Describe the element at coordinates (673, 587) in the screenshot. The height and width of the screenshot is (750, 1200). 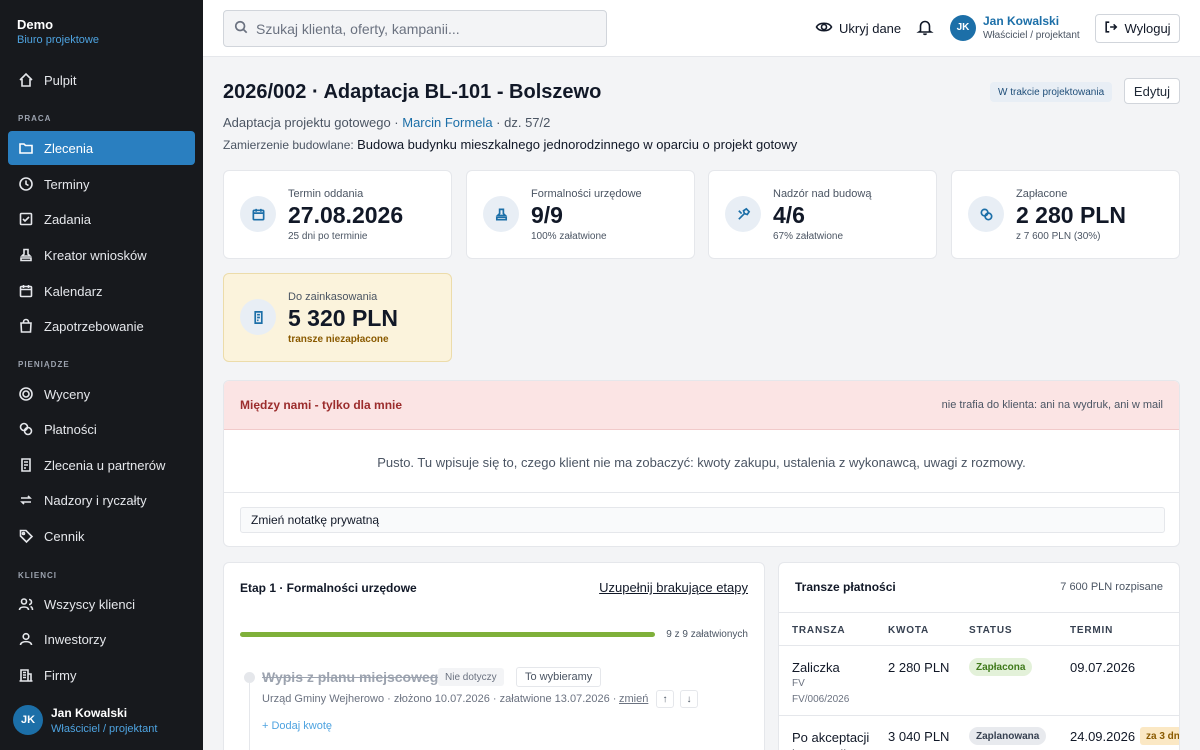
I see `fill-missing-stages-link: Uzupełnij brakujące etapy` at that location.